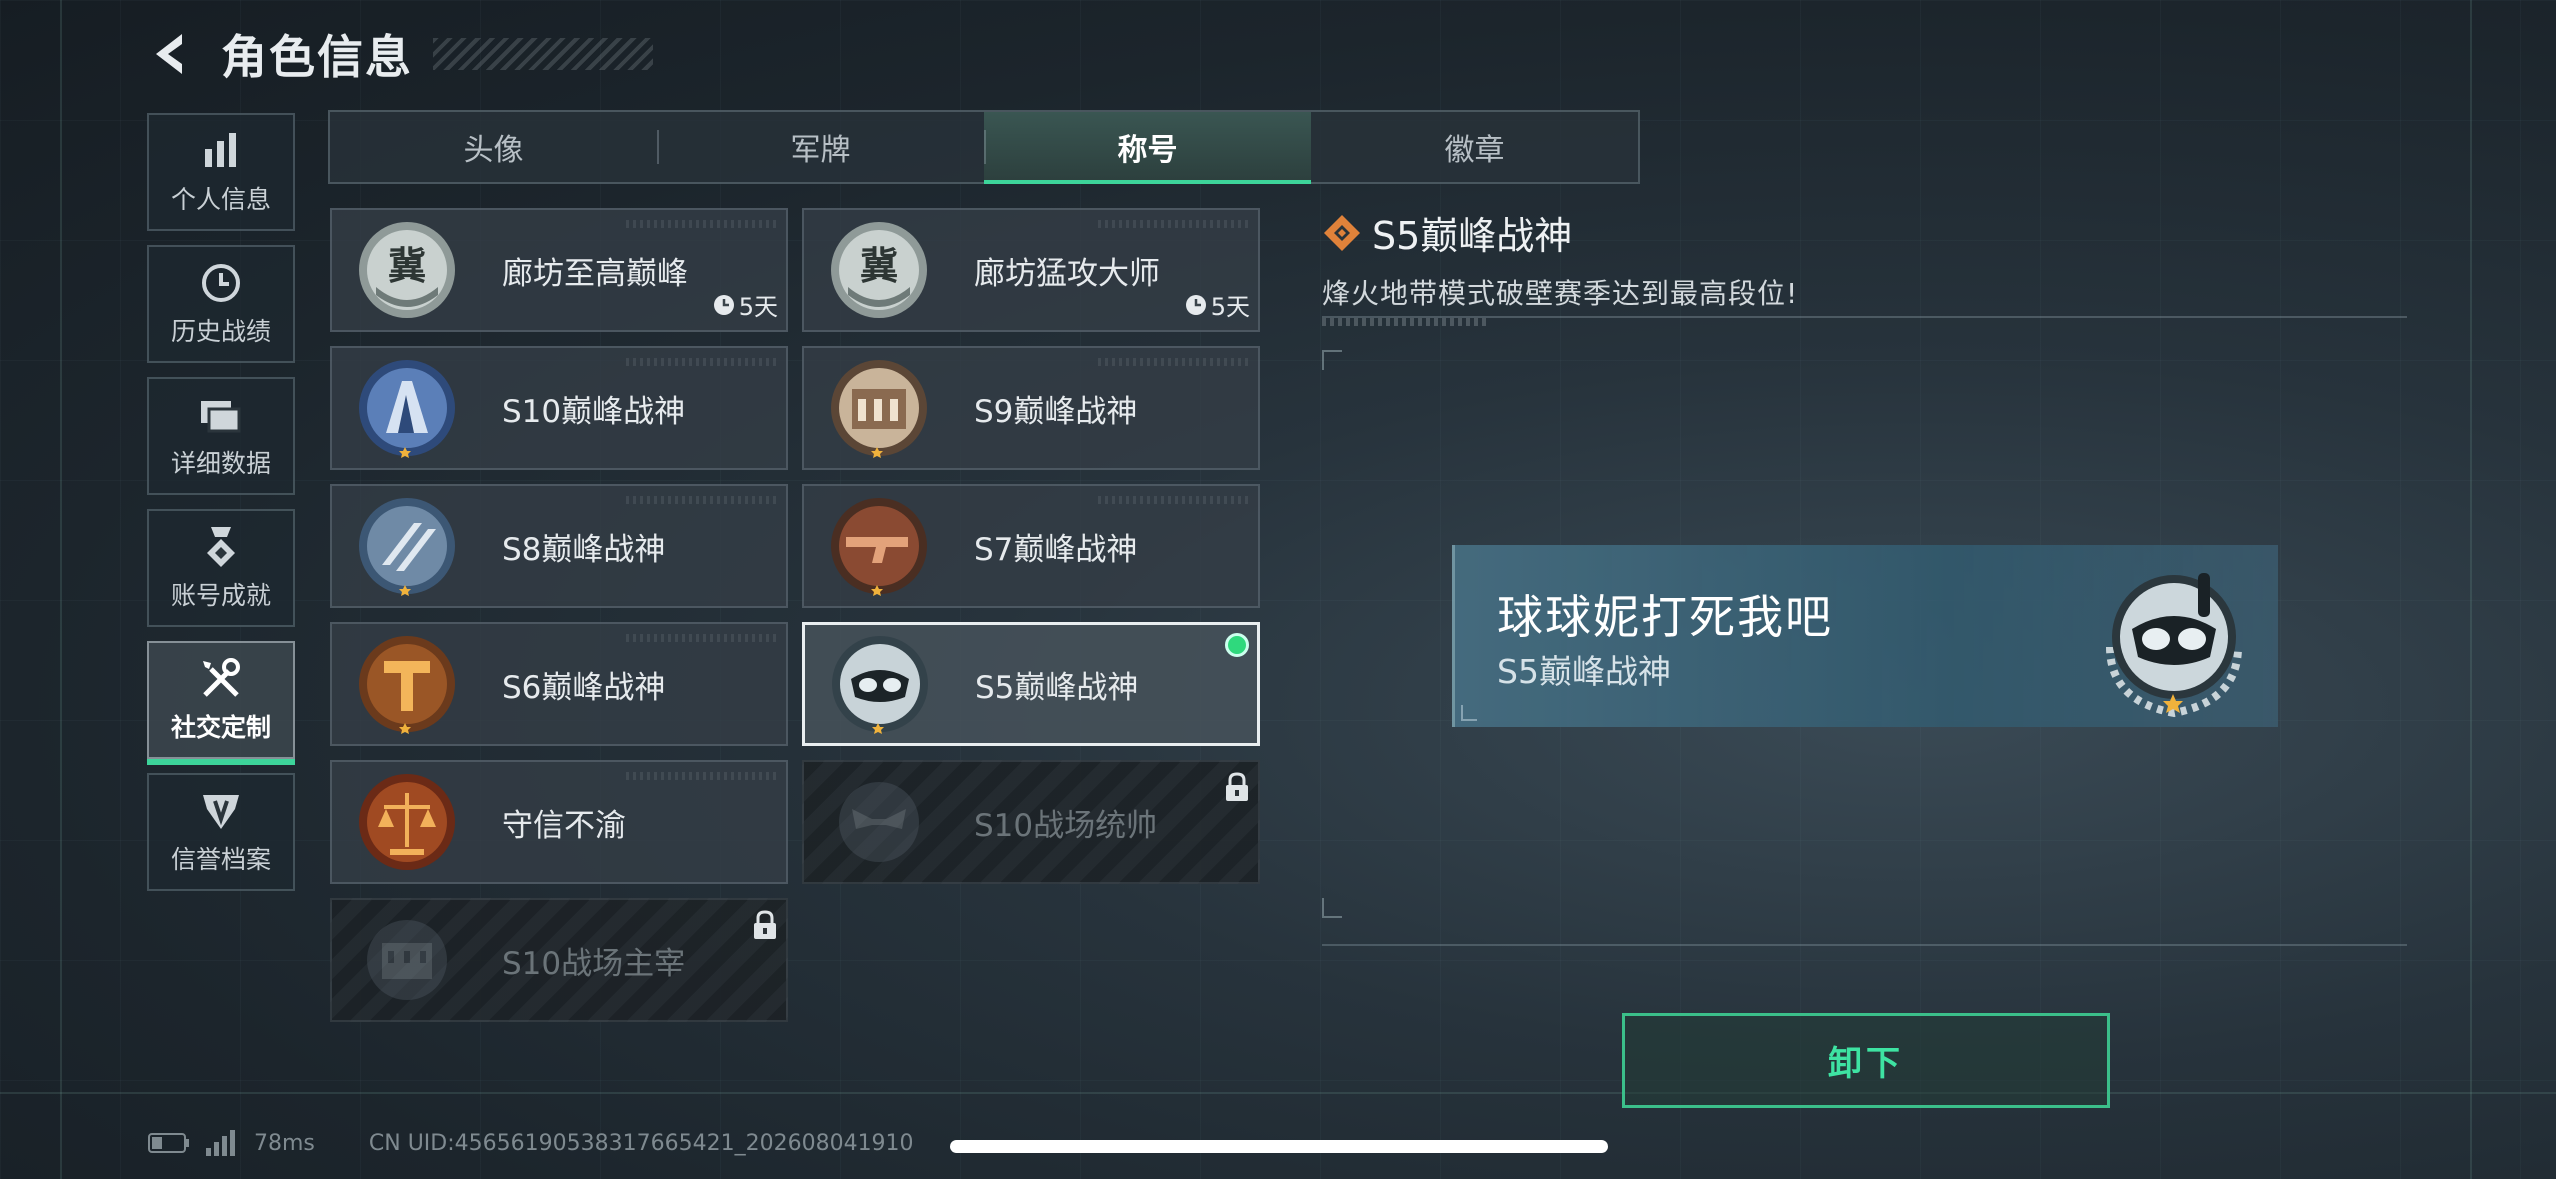 This screenshot has width=2556, height=1179. Describe the element at coordinates (1665, 617) in the screenshot. I see `player-name: 球球妮打死我吧` at that location.